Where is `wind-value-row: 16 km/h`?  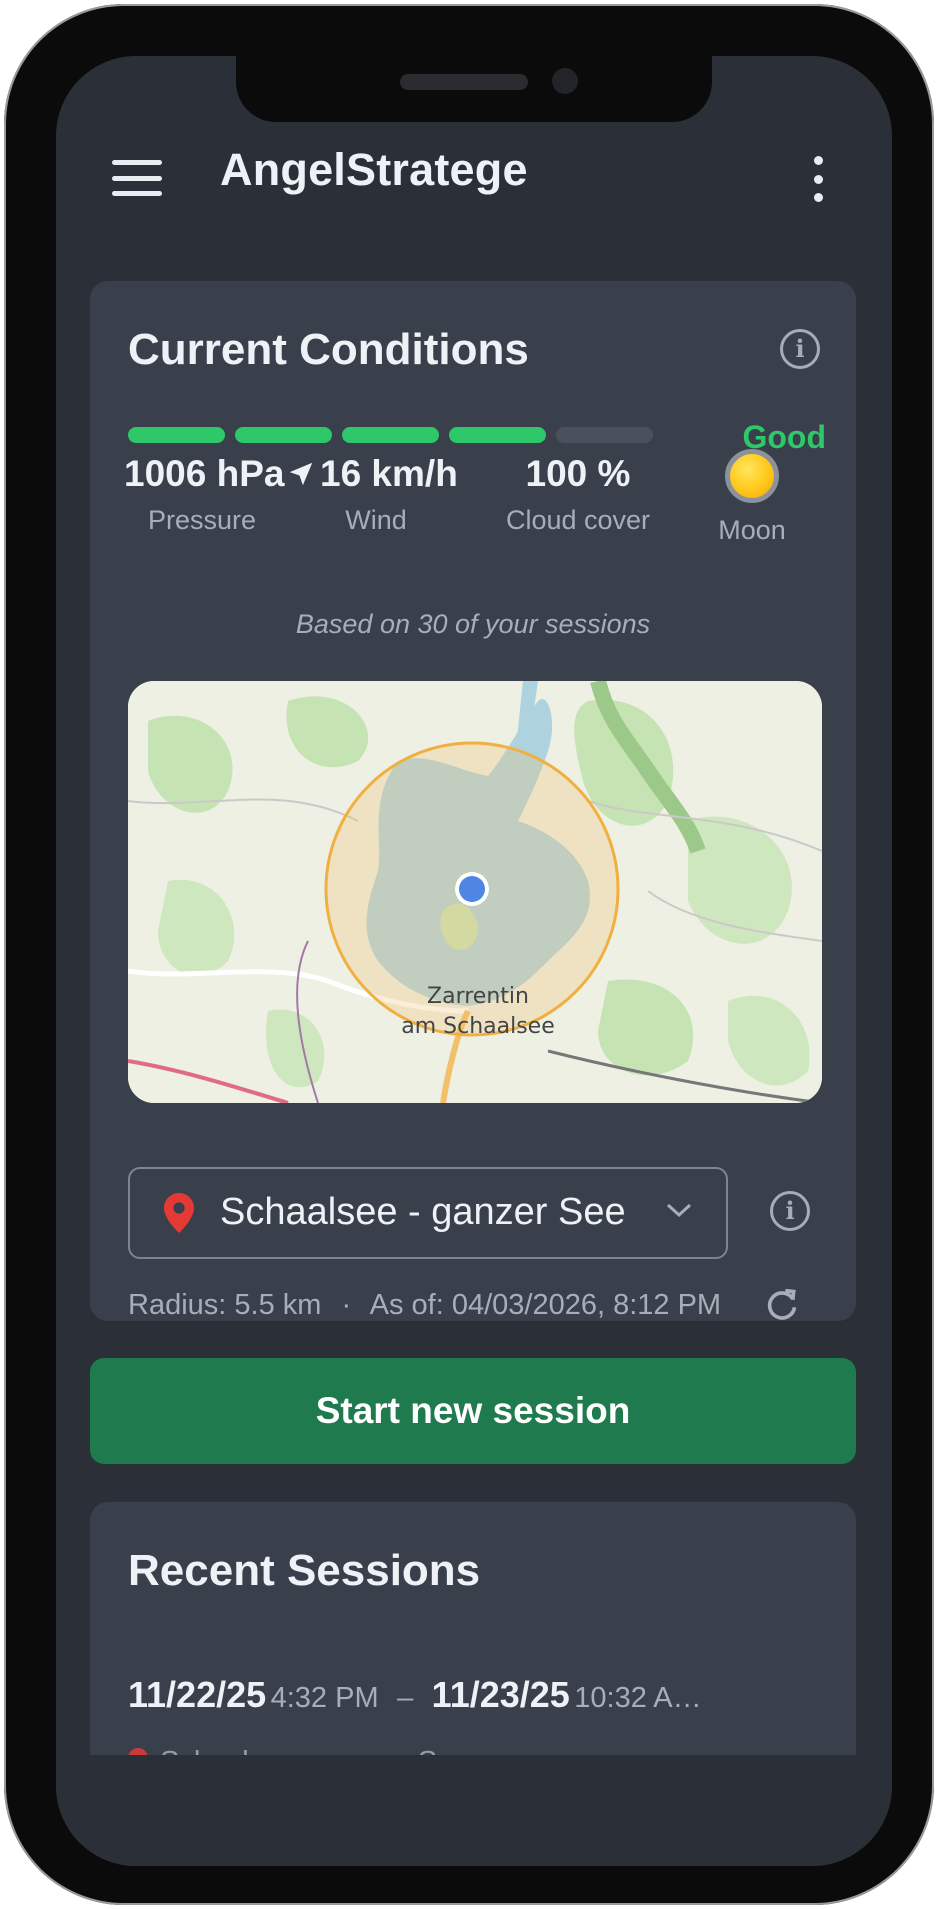 wind-value-row: 16 km/h is located at coordinates (372, 474).